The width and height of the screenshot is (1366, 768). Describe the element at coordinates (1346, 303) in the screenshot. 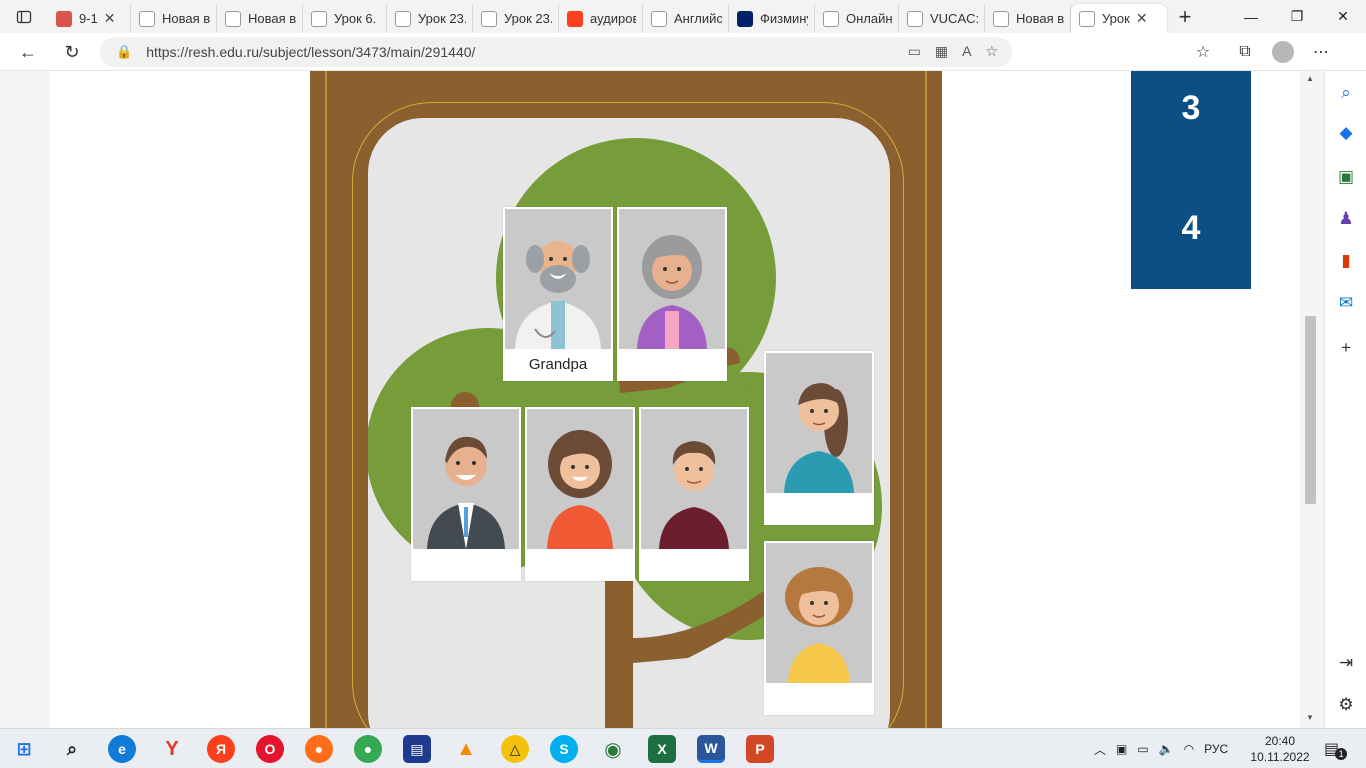

I see `outlook-icon: ✉` at that location.